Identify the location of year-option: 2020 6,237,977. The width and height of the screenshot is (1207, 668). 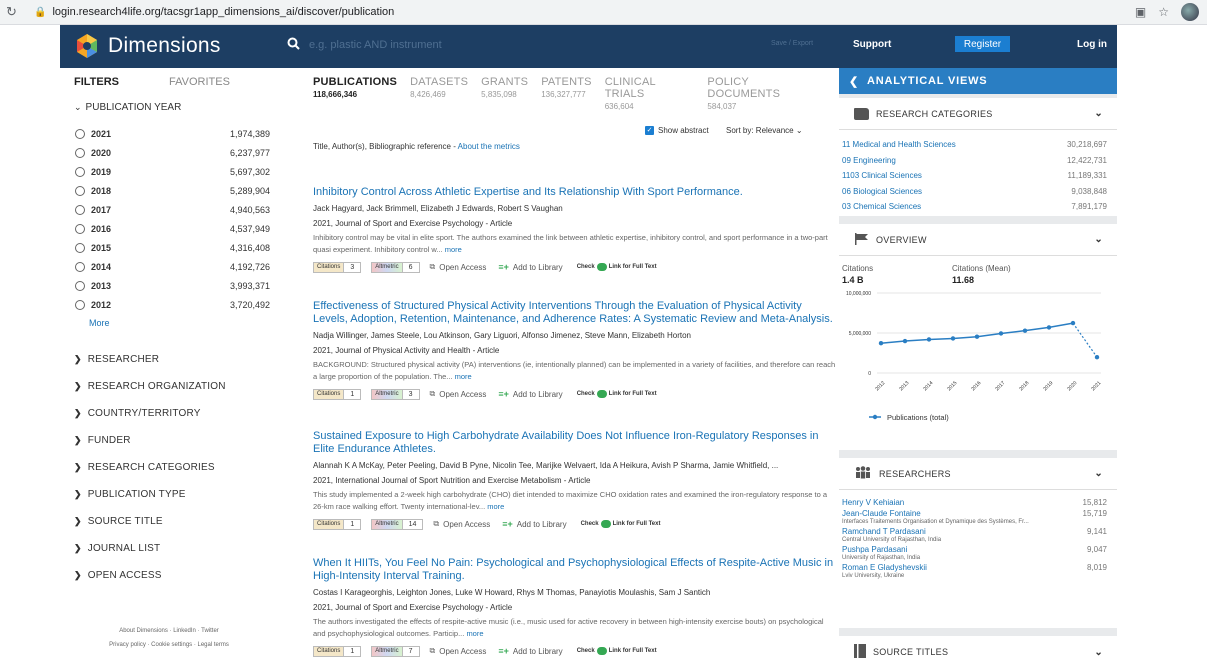
(172, 152).